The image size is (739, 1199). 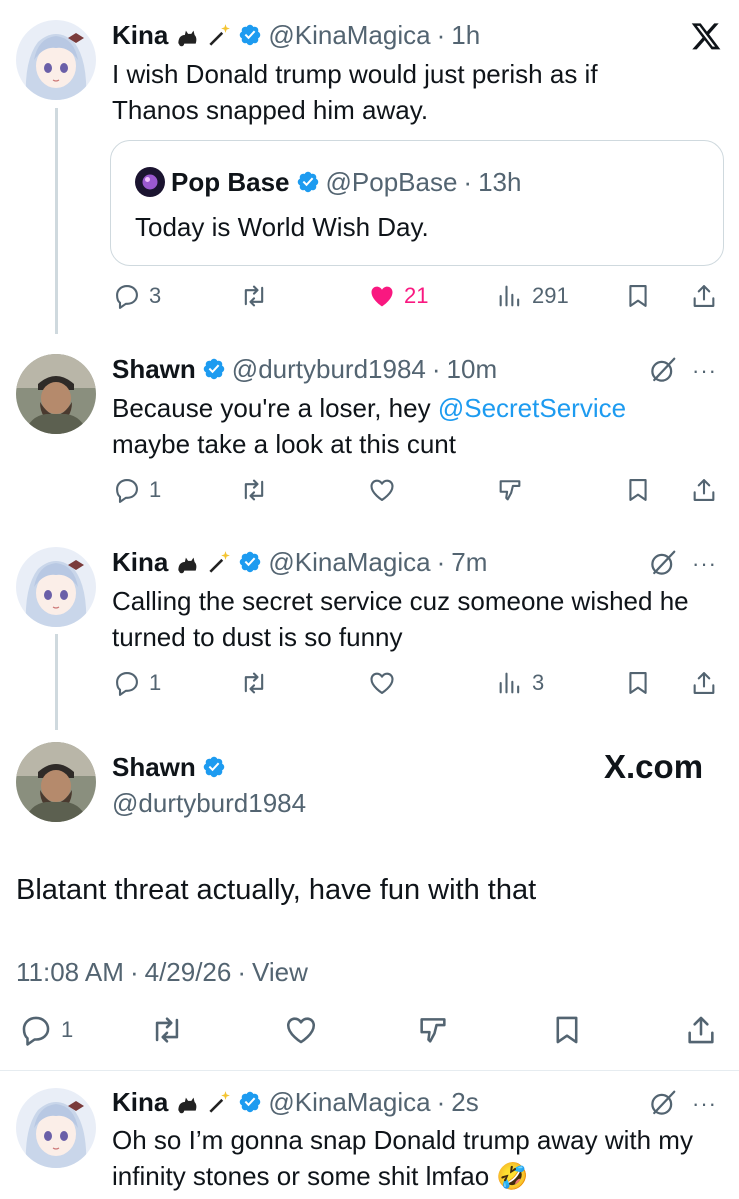 I want to click on tweet-text-part: Because you're a loser, hey, so click(x=275, y=408).